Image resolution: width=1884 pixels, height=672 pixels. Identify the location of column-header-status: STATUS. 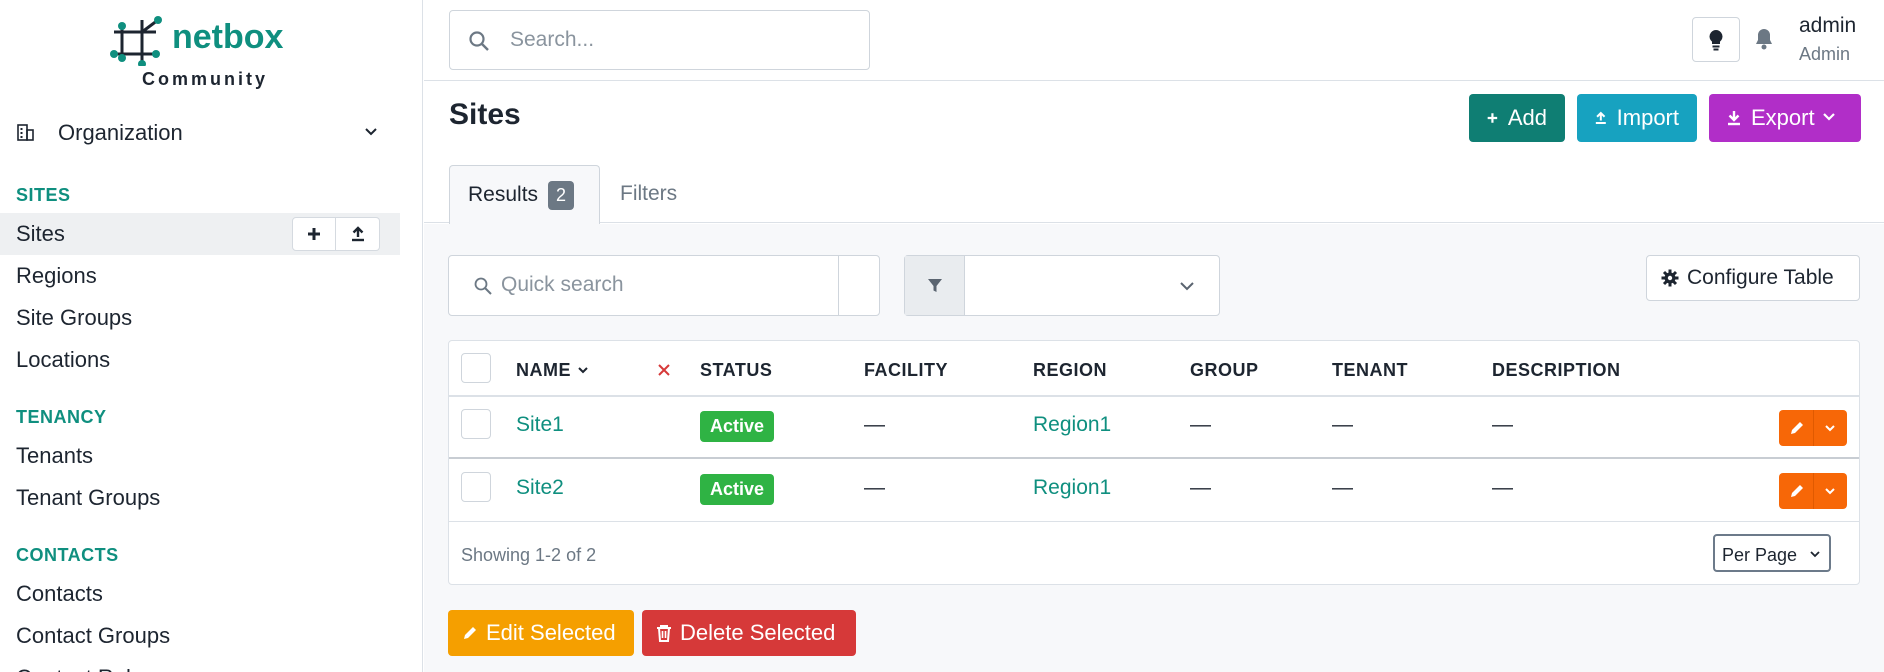
(736, 370).